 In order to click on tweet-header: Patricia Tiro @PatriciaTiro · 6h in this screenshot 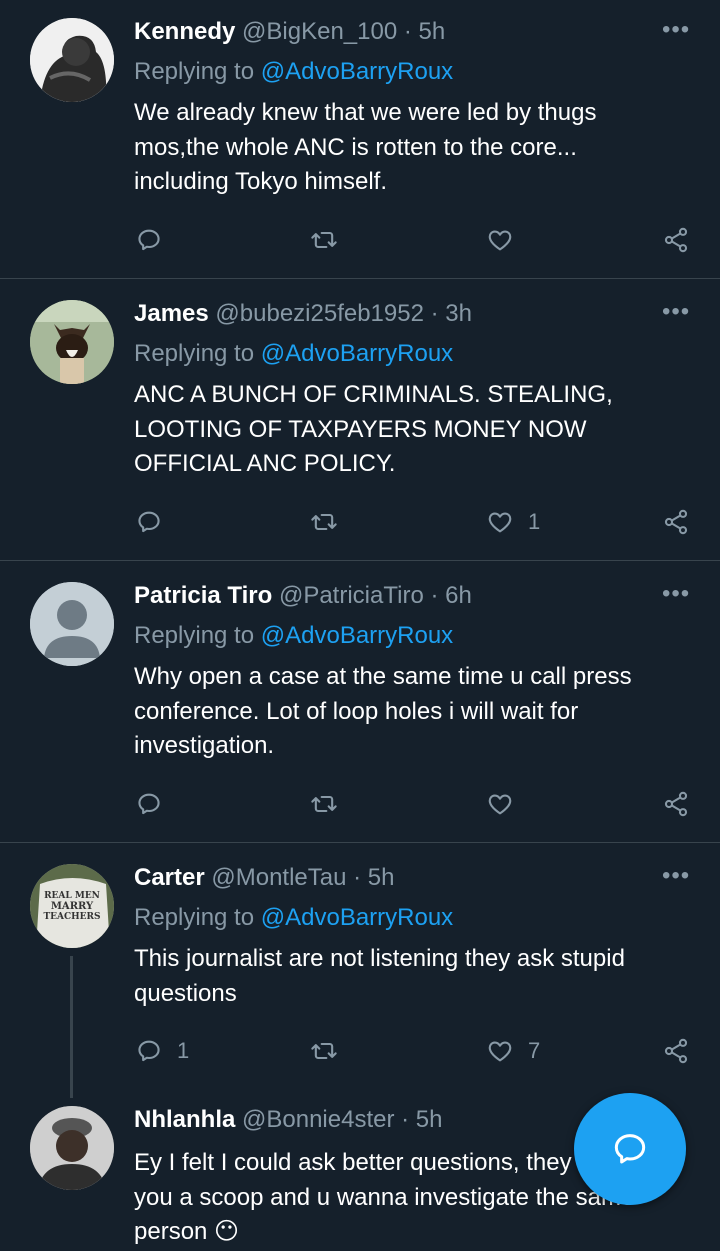, I will do `click(303, 596)`.